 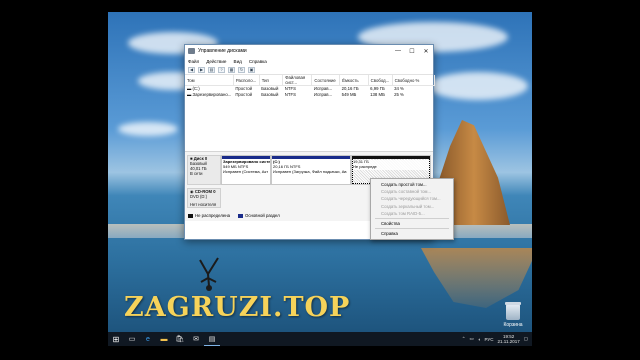 I want to click on help-icon: ?, so click(x=221, y=69).